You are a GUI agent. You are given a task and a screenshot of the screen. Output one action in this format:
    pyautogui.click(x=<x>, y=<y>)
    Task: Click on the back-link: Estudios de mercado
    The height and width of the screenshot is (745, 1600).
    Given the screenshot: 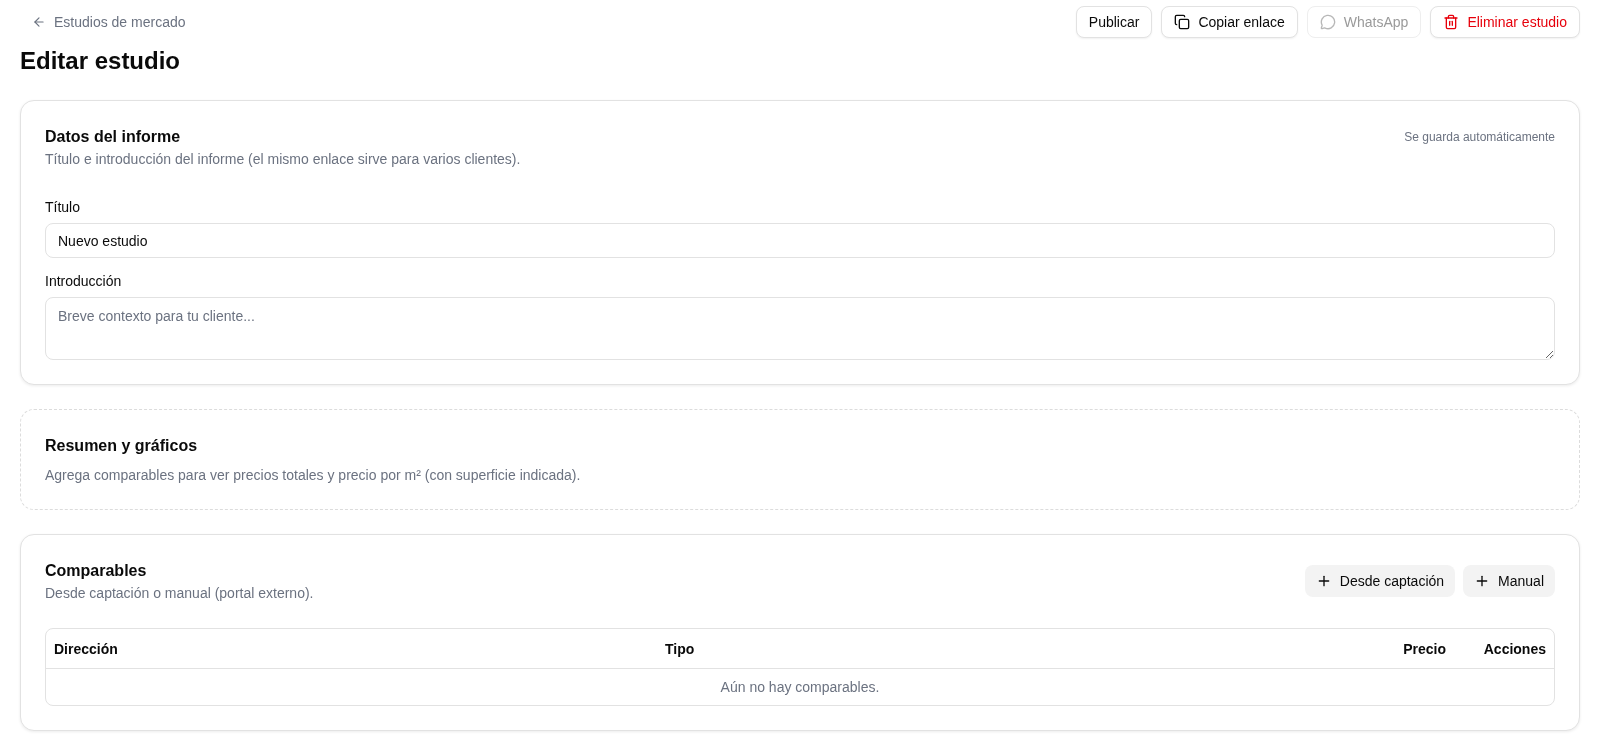 What is the action you would take?
    pyautogui.click(x=109, y=22)
    